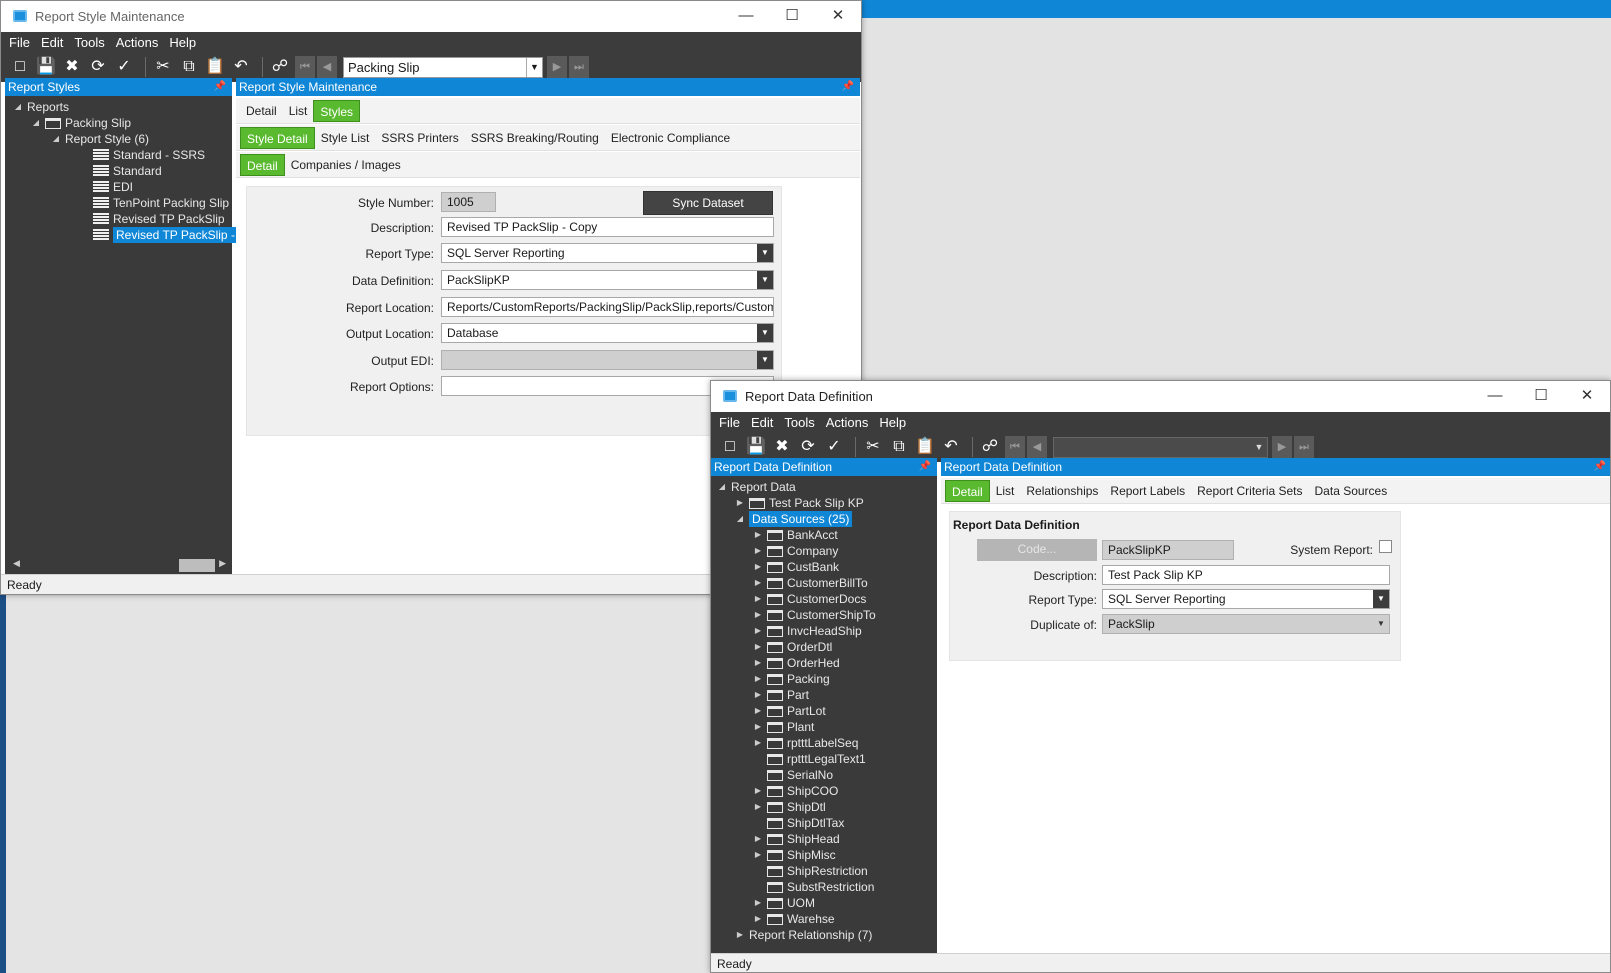 The width and height of the screenshot is (1611, 973). I want to click on tree-root: ◢ Report Data, so click(756, 487).